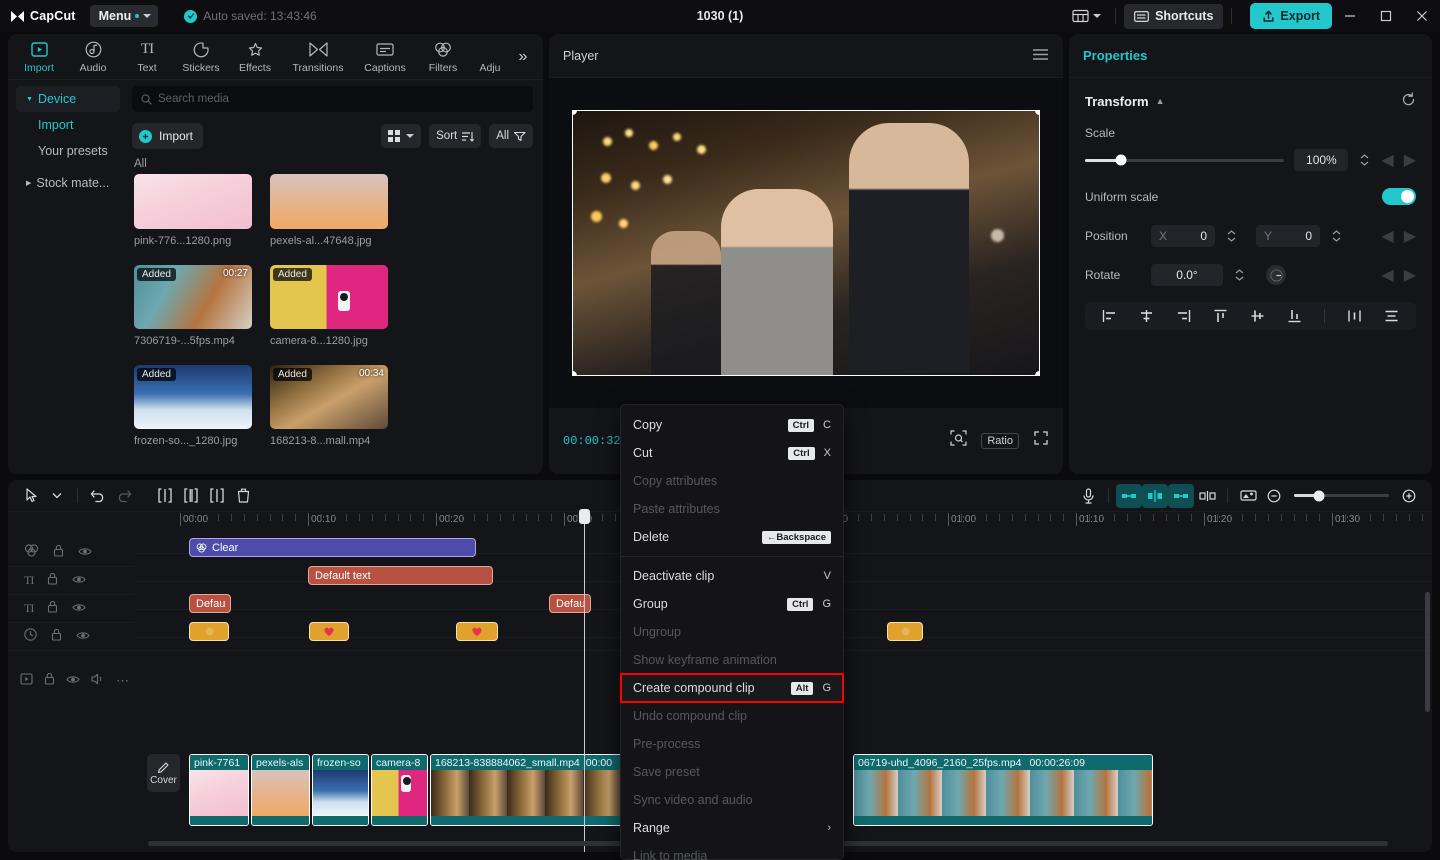 The image size is (1440, 860). I want to click on text-clip-upper: Default text, so click(400, 575).